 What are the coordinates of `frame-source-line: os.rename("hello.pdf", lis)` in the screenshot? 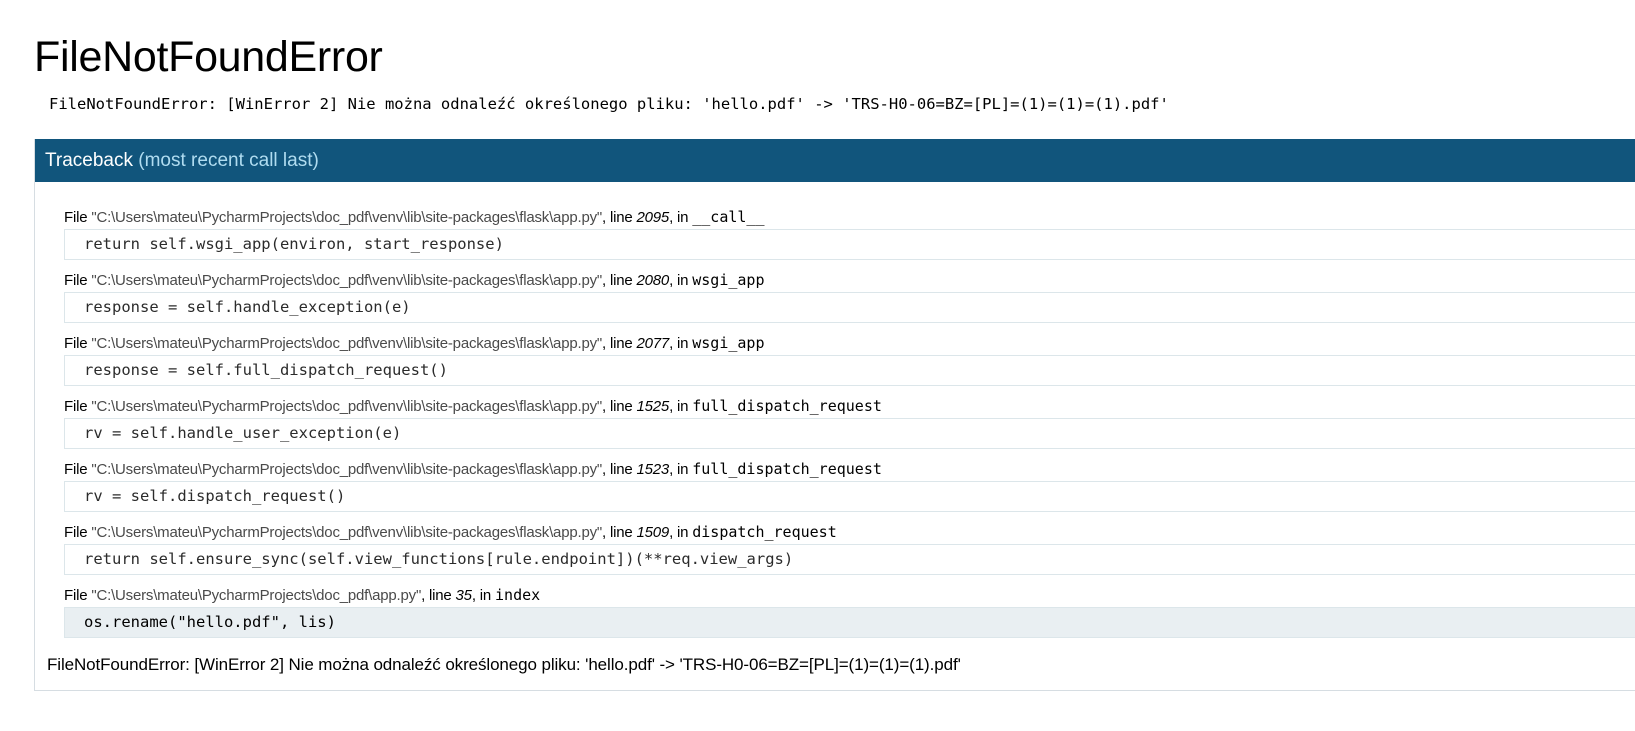 It's located at (849, 622).